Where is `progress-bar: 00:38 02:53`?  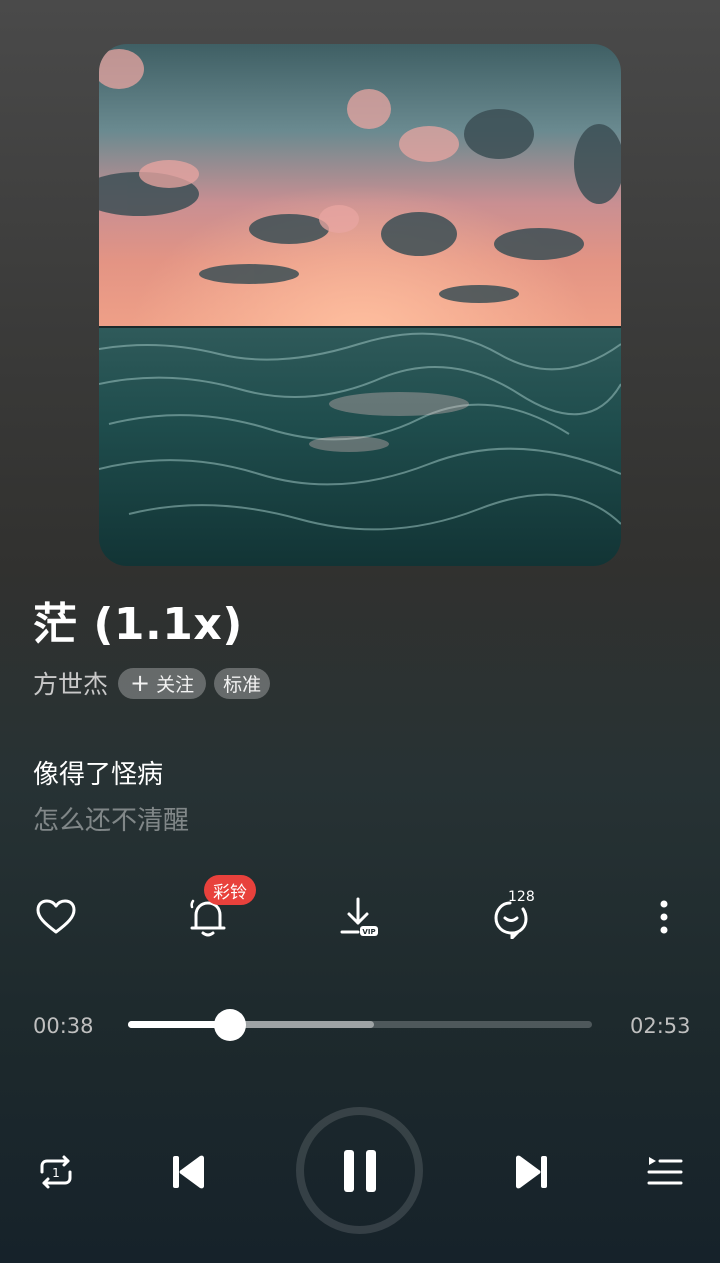
progress-bar: 00:38 02:53 is located at coordinates (360, 1025).